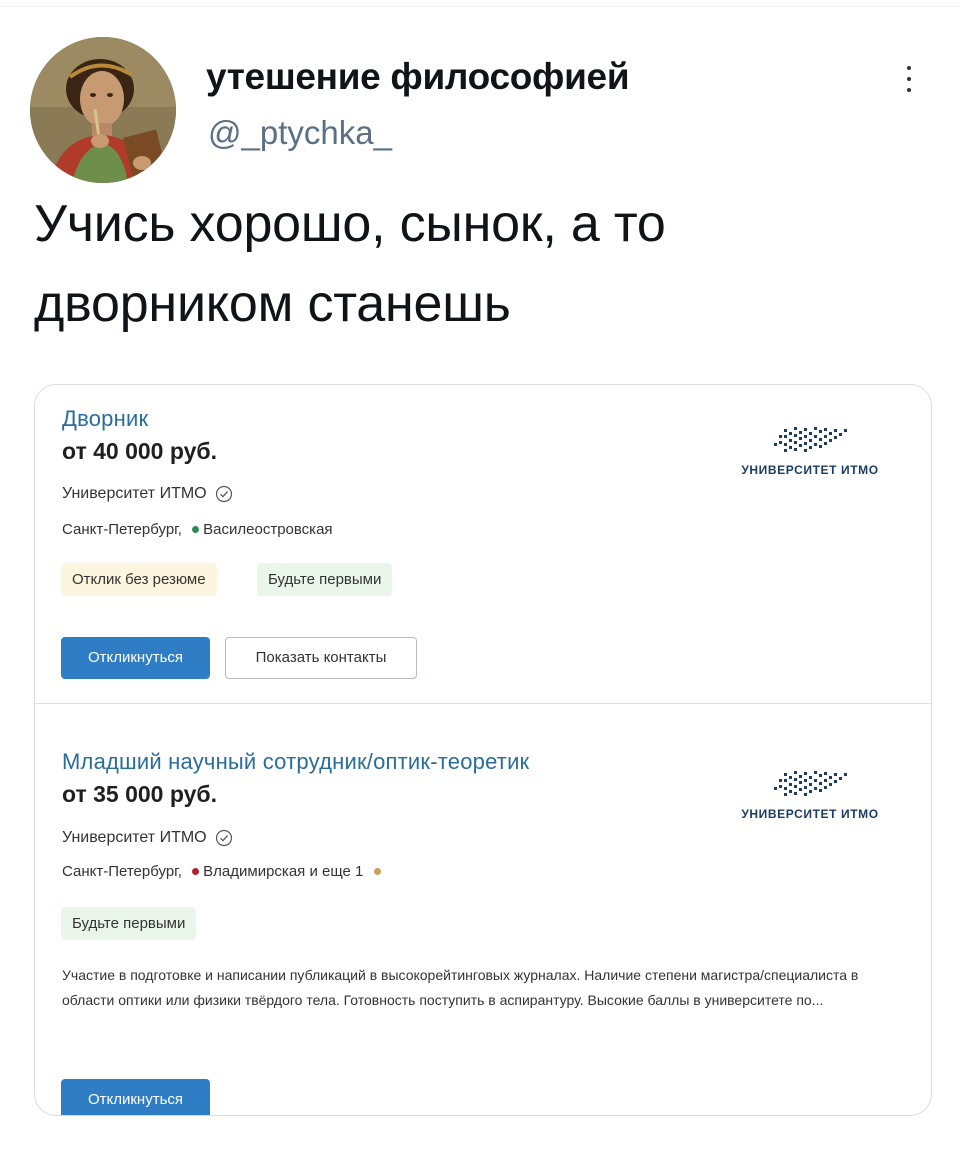 The image size is (960, 1157). Describe the element at coordinates (283, 871) in the screenshot. I see `metro-label: Владимирская и еще 1` at that location.